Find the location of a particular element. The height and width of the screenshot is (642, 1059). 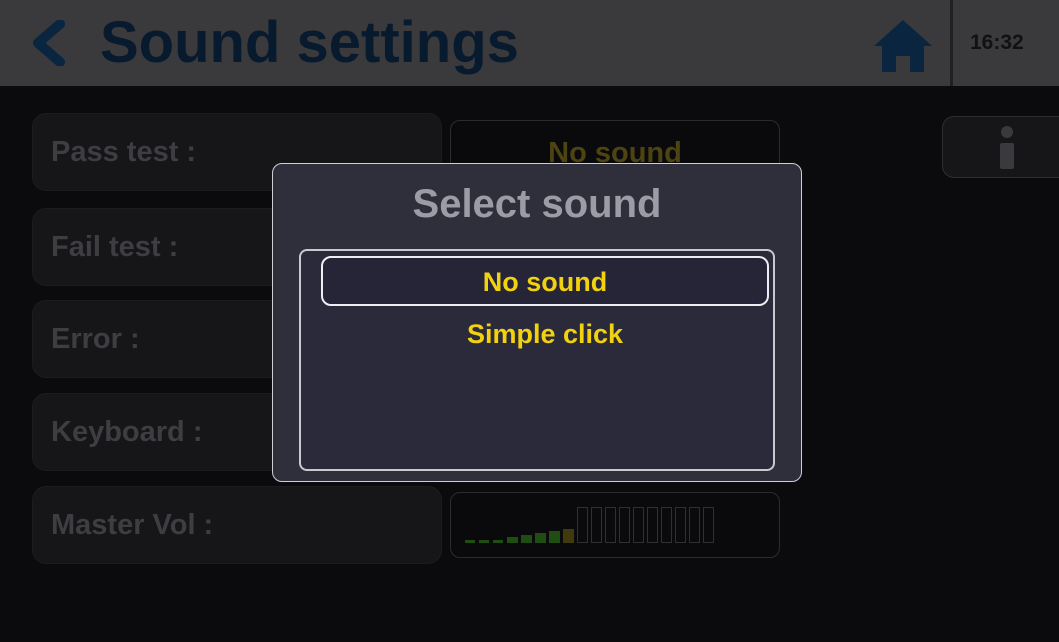

master-volume-slider is located at coordinates (615, 525).